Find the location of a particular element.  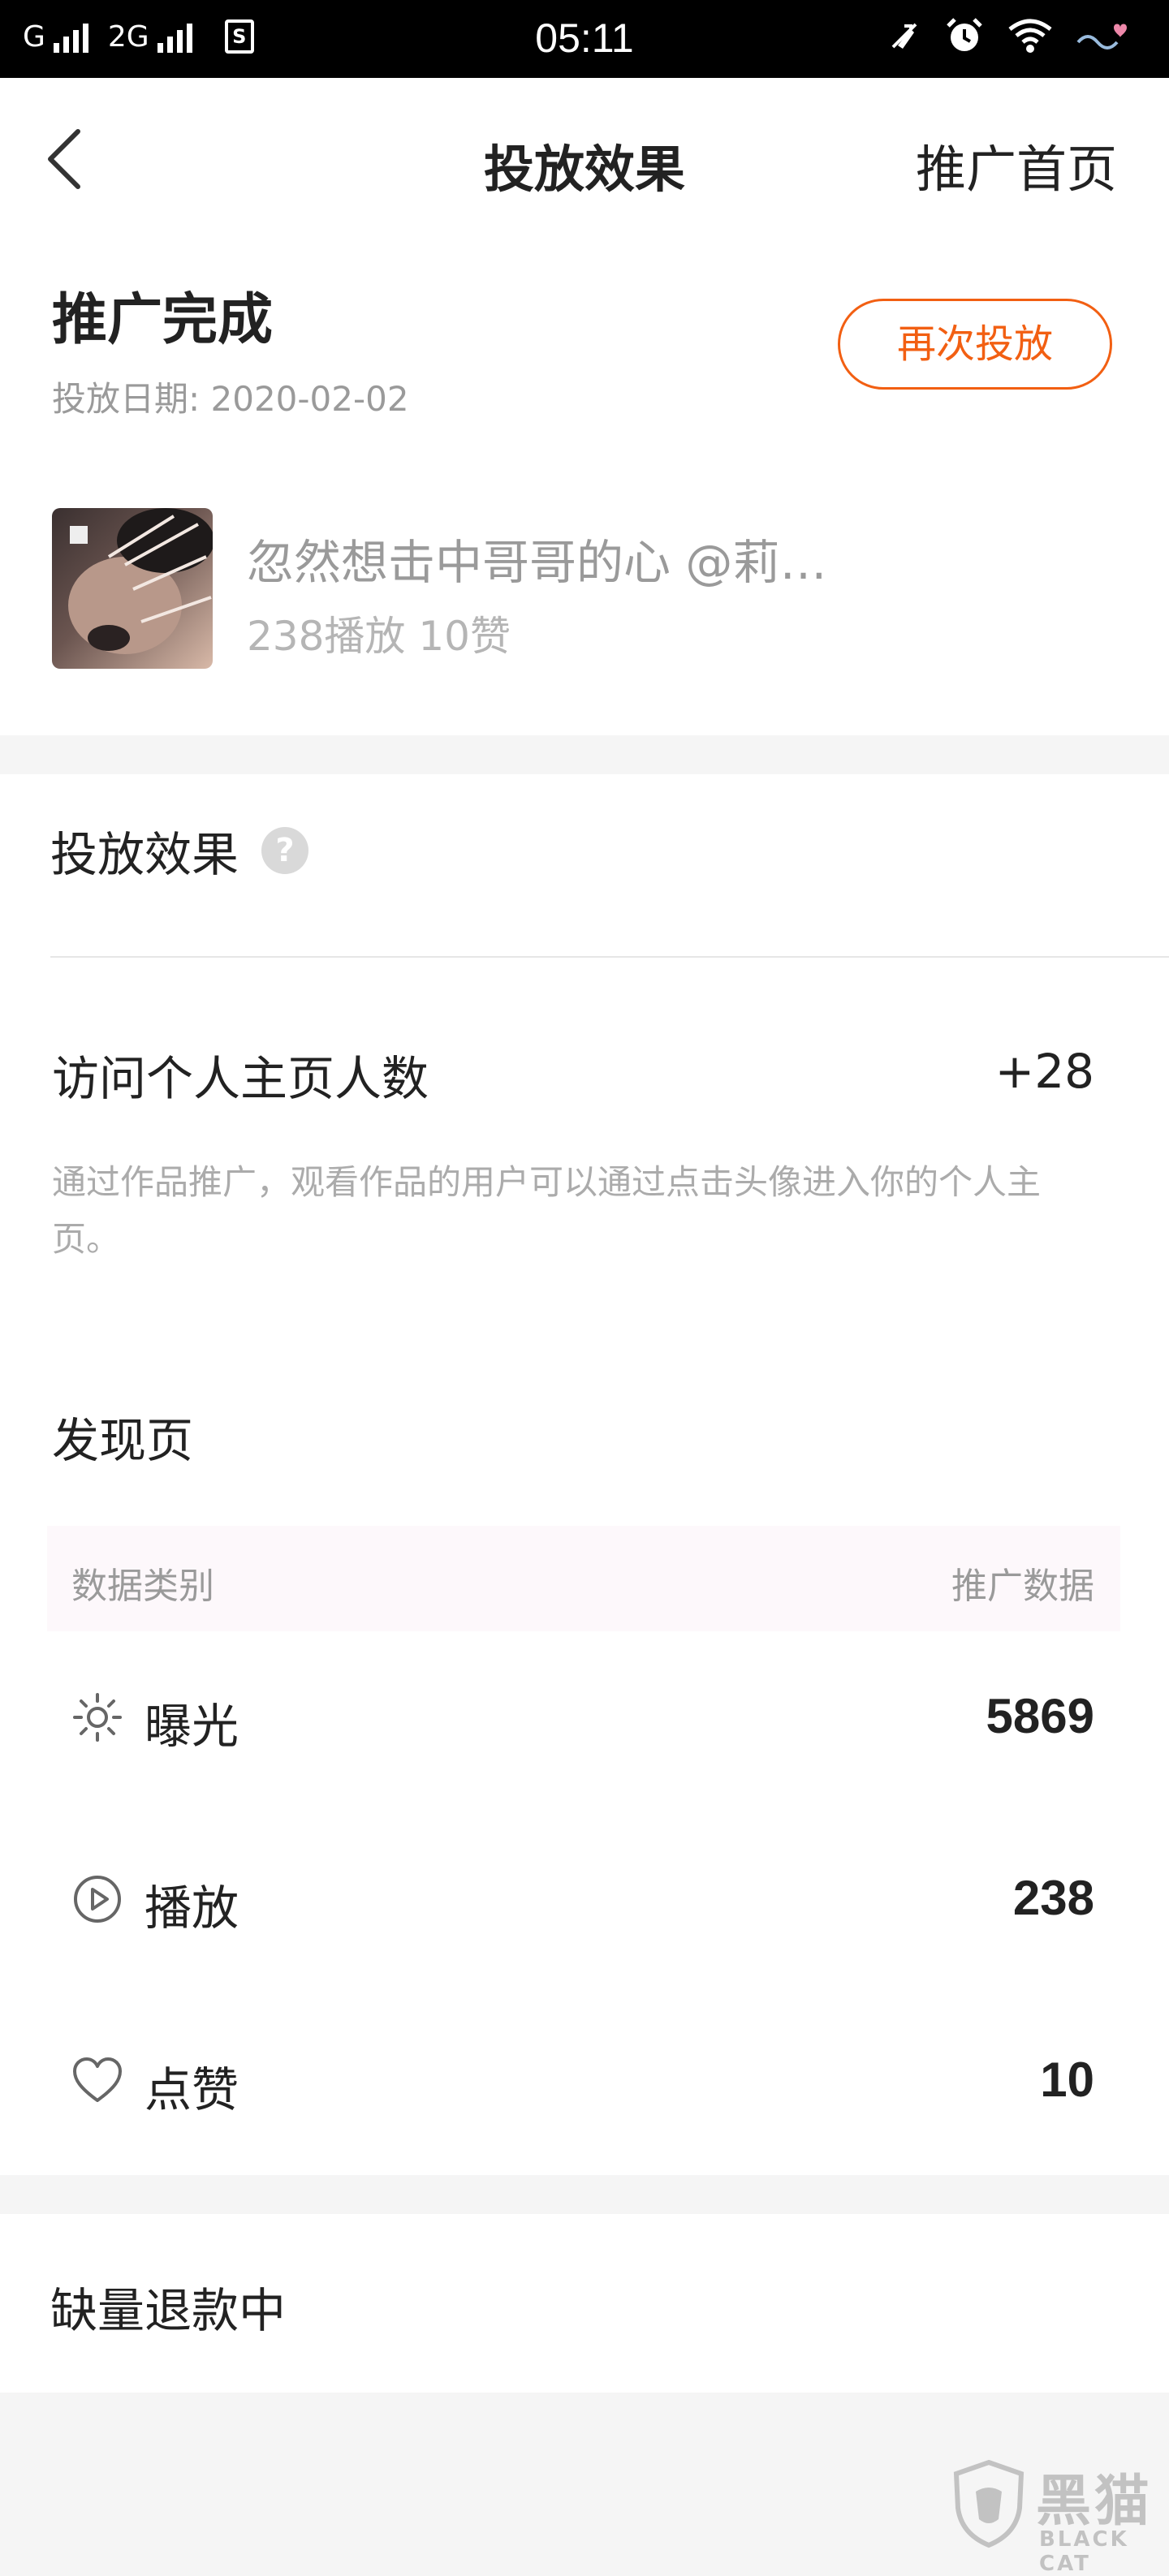

row-label: 播放 is located at coordinates (192, 1908).